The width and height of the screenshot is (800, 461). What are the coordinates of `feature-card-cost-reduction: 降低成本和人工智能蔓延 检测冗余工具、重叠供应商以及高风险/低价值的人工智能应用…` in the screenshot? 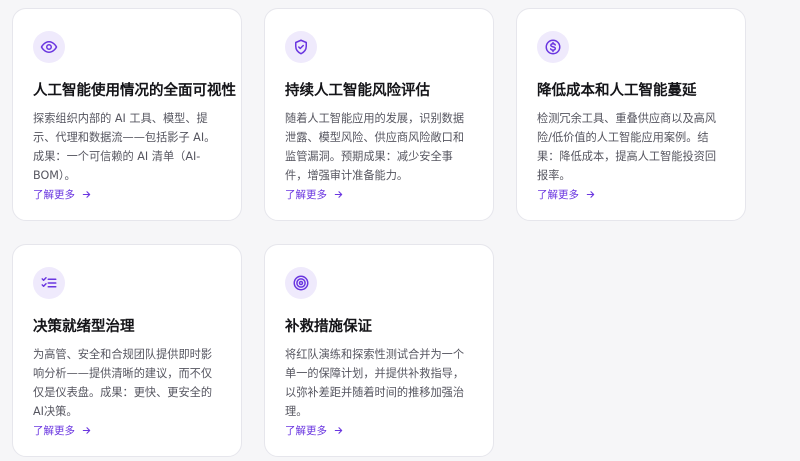 It's located at (631, 114).